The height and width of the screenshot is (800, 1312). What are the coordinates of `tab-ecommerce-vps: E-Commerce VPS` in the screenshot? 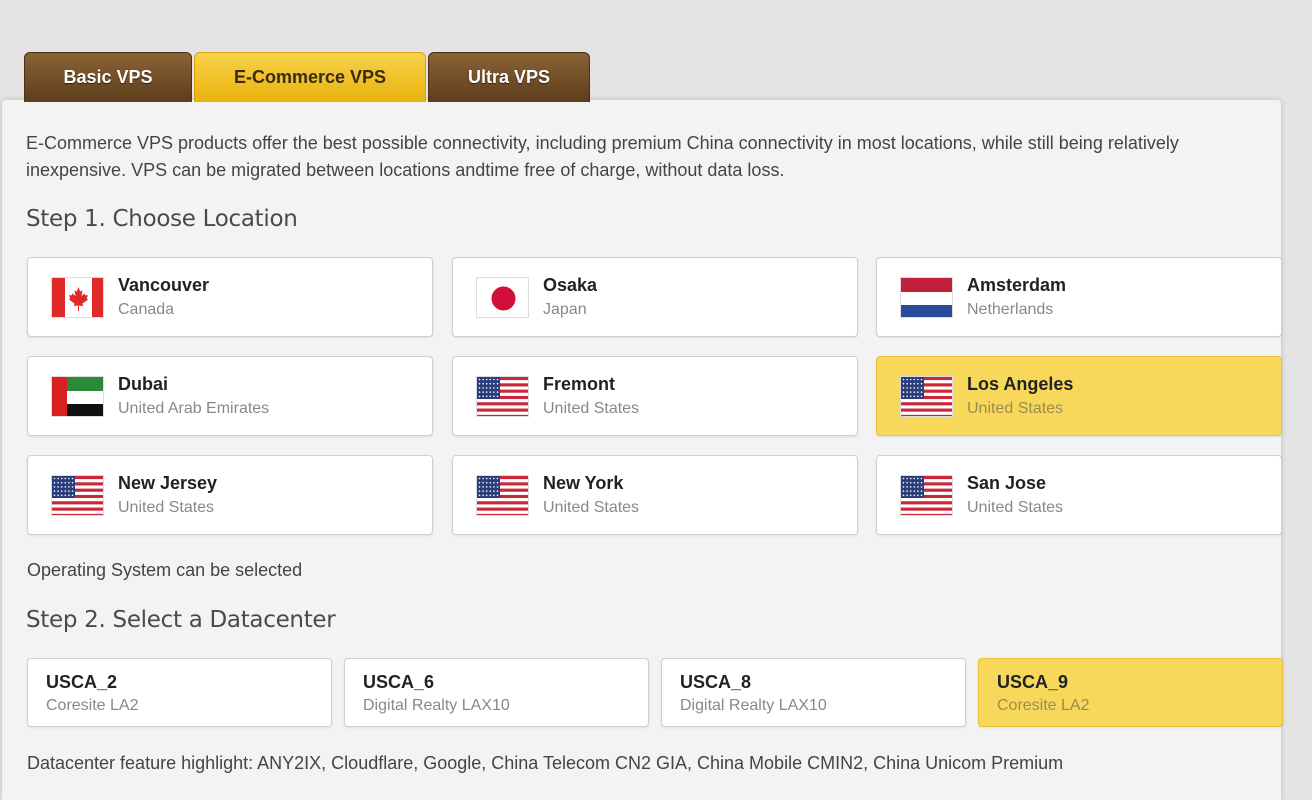 It's located at (310, 77).